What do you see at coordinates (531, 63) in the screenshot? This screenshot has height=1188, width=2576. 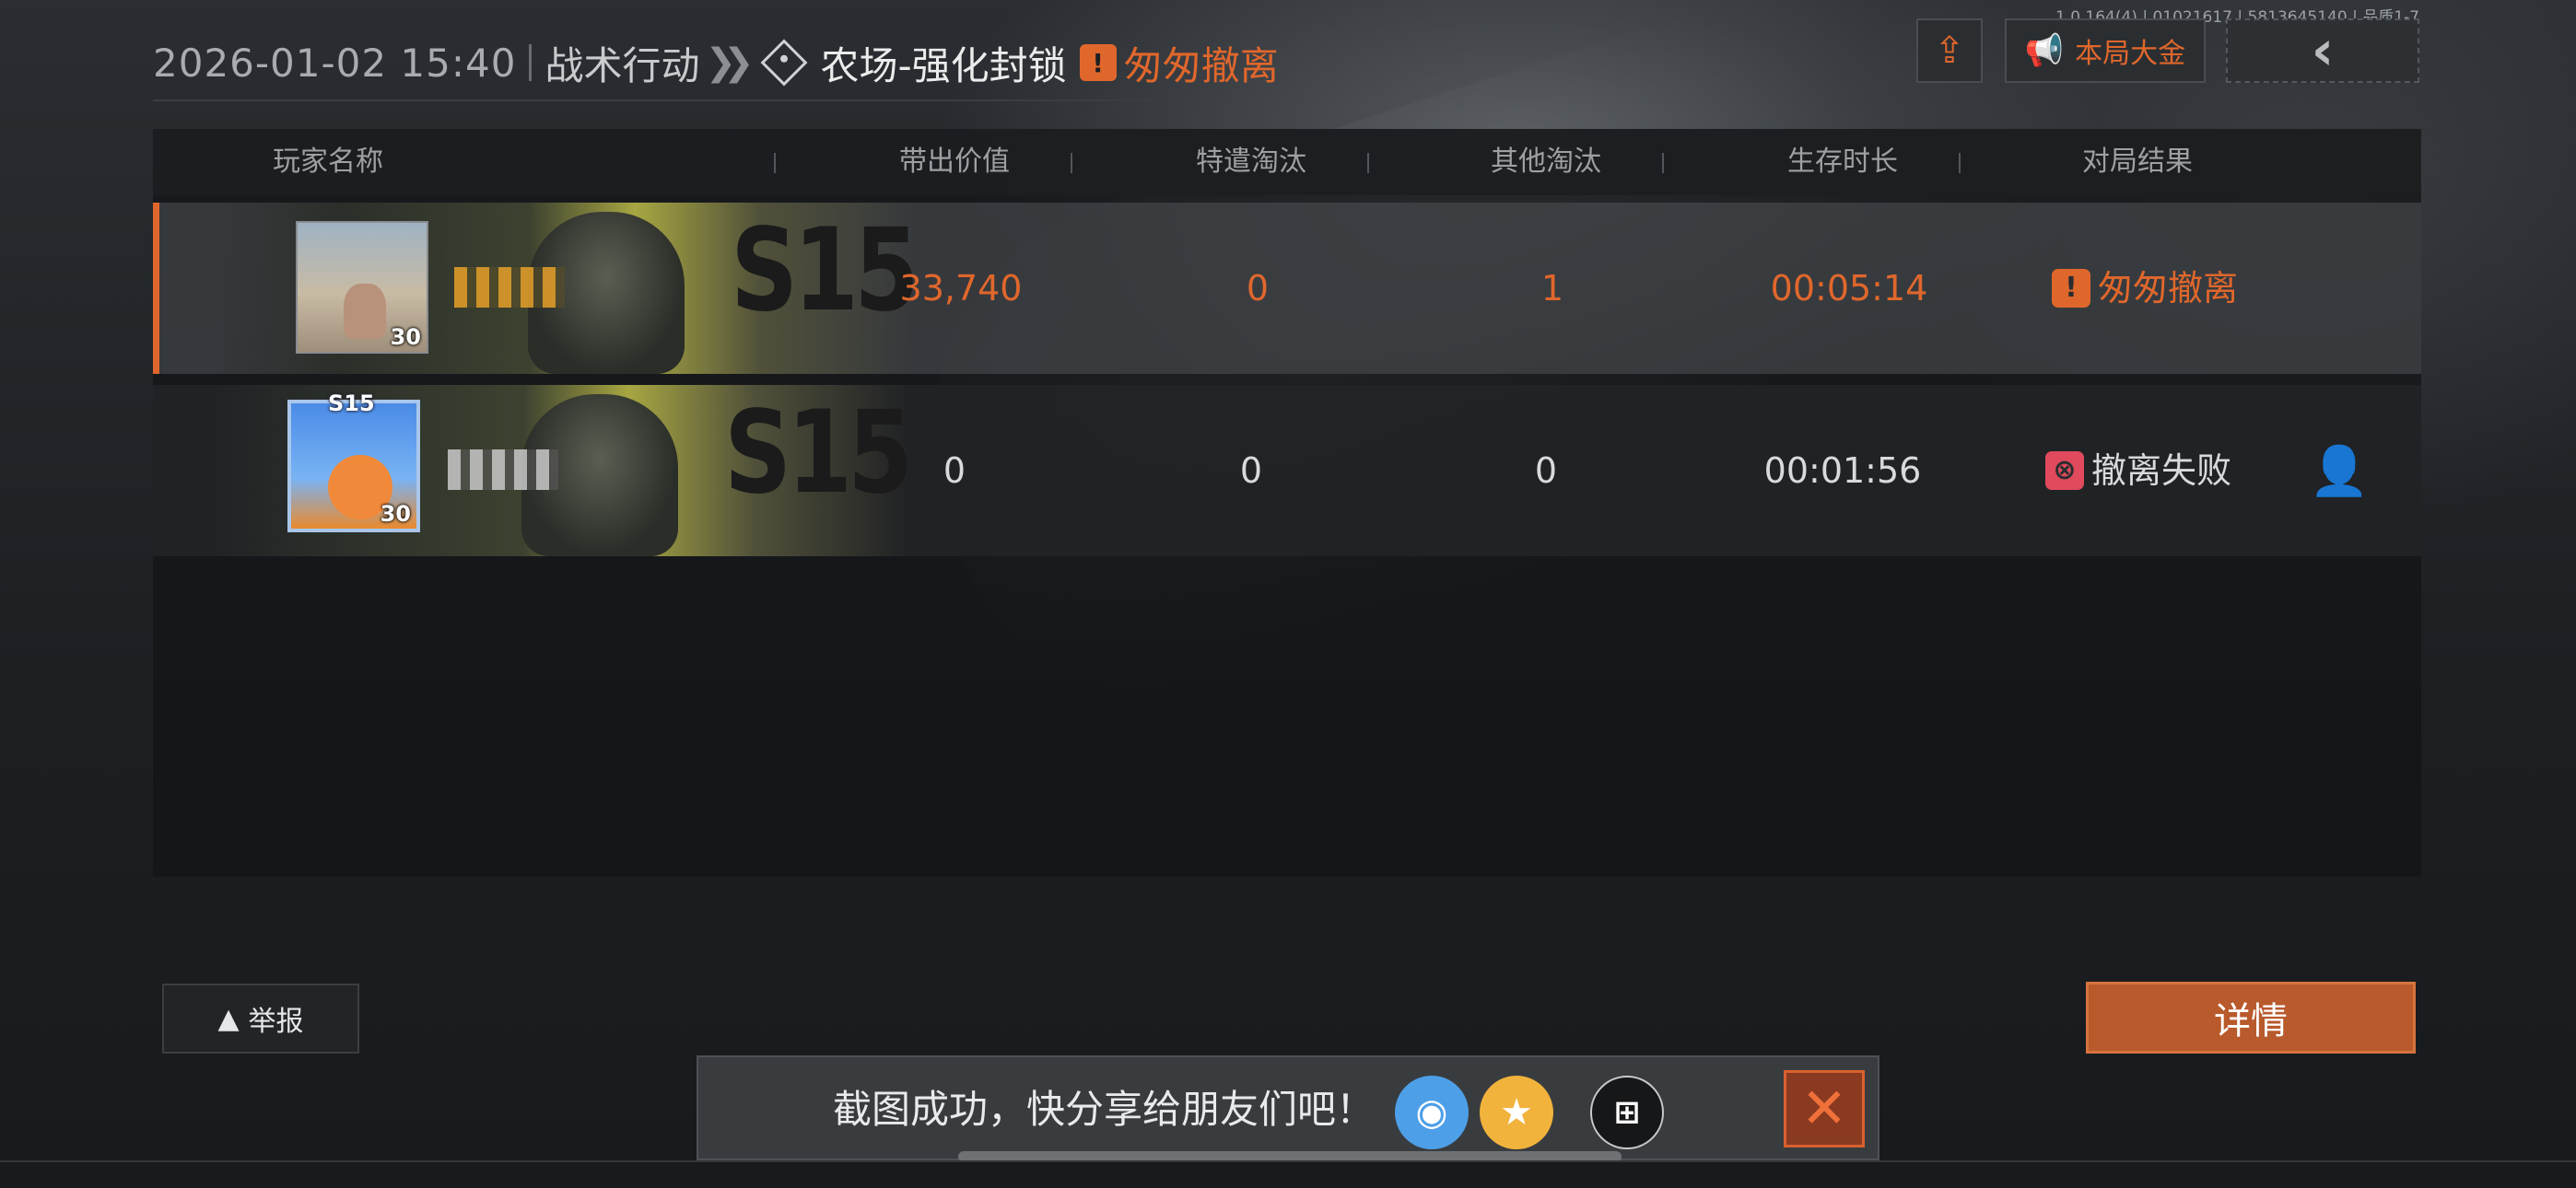 I see `header-divider` at bounding box center [531, 63].